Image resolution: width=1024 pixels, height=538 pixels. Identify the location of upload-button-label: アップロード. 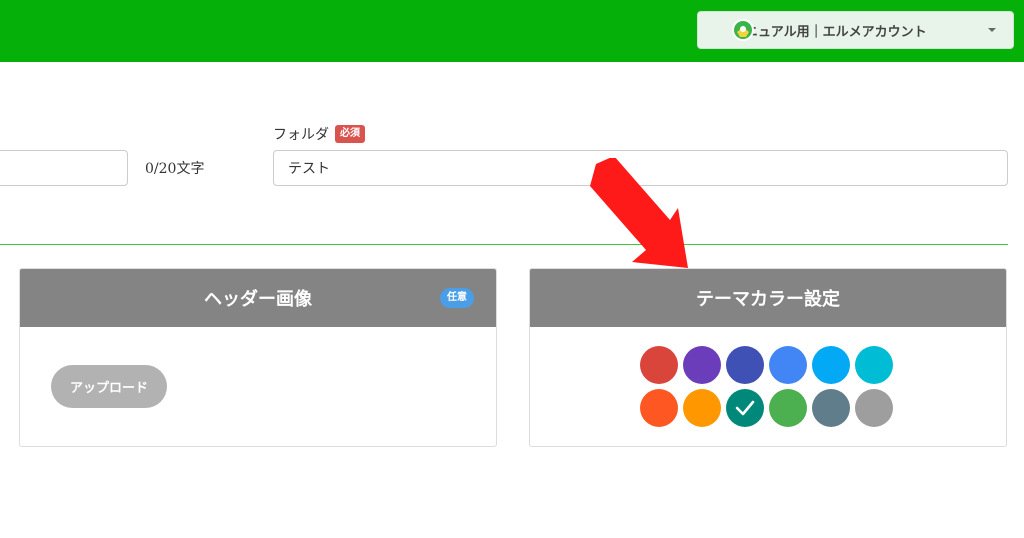
(108, 388).